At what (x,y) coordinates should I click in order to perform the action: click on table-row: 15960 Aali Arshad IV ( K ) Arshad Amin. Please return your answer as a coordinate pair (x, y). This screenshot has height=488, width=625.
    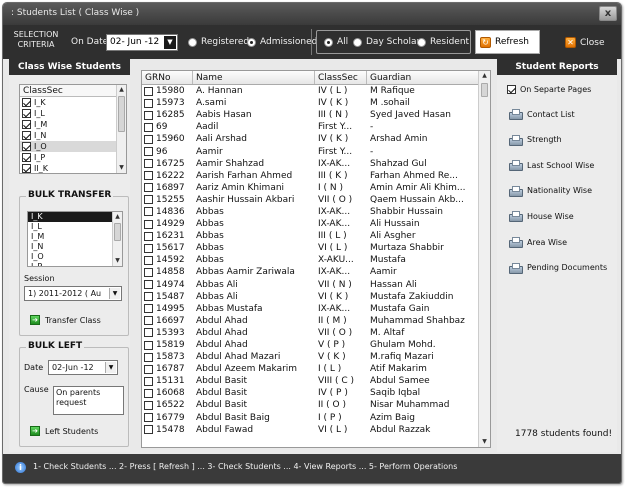
    Looking at the image, I should click on (311, 139).